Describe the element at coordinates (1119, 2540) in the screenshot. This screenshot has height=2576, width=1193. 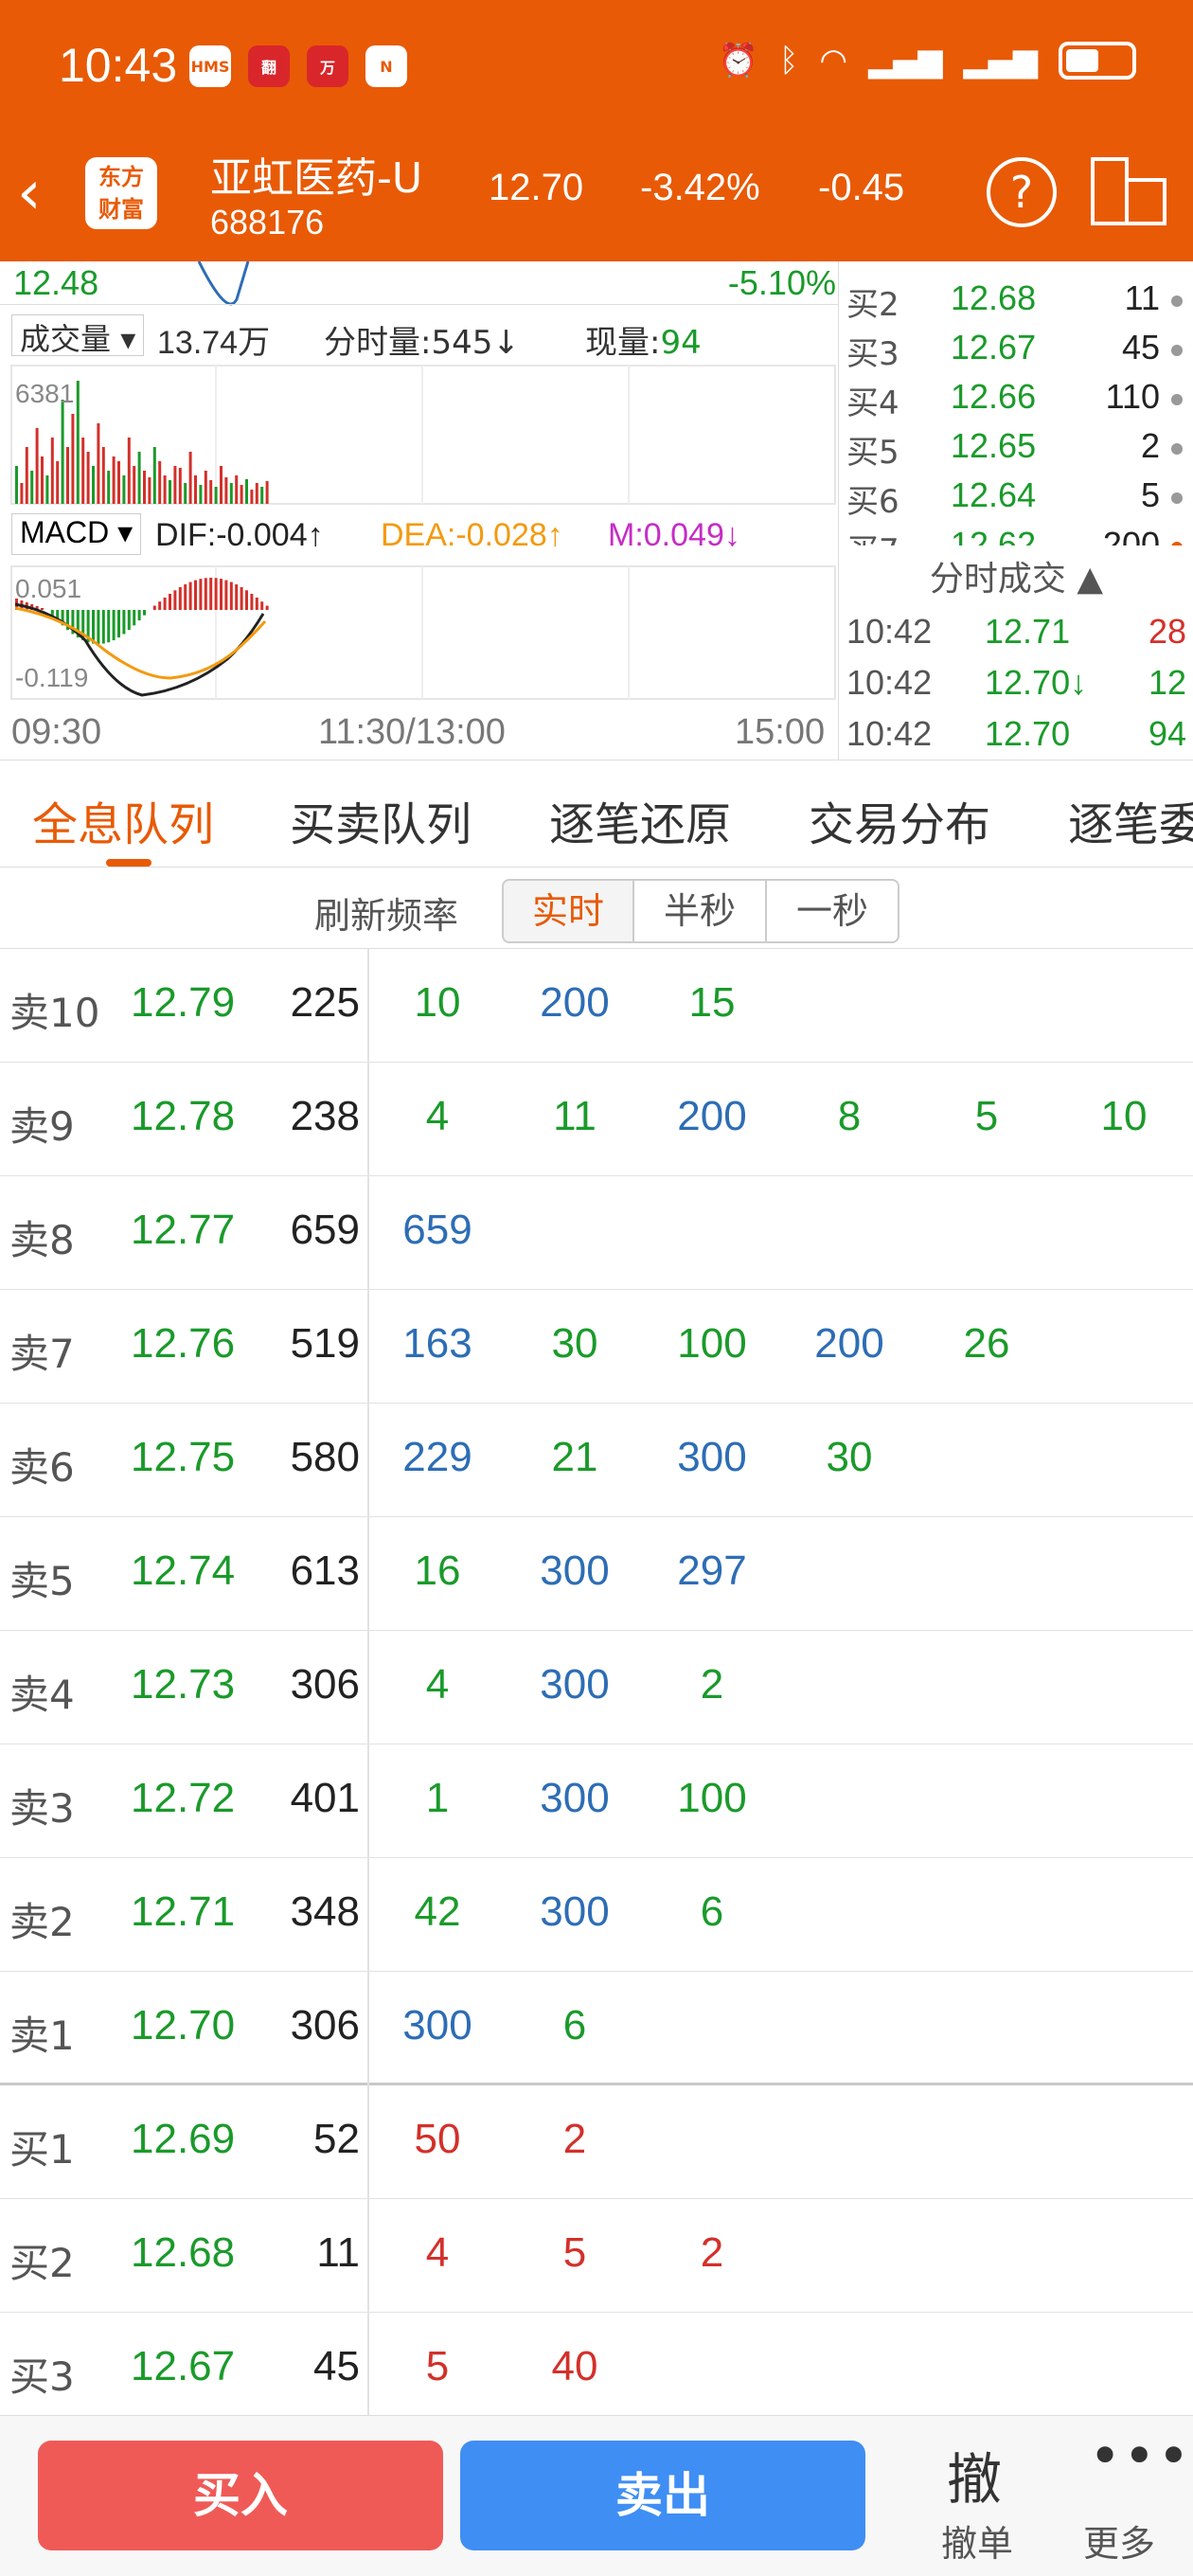
I see `more-label: 更多` at that location.